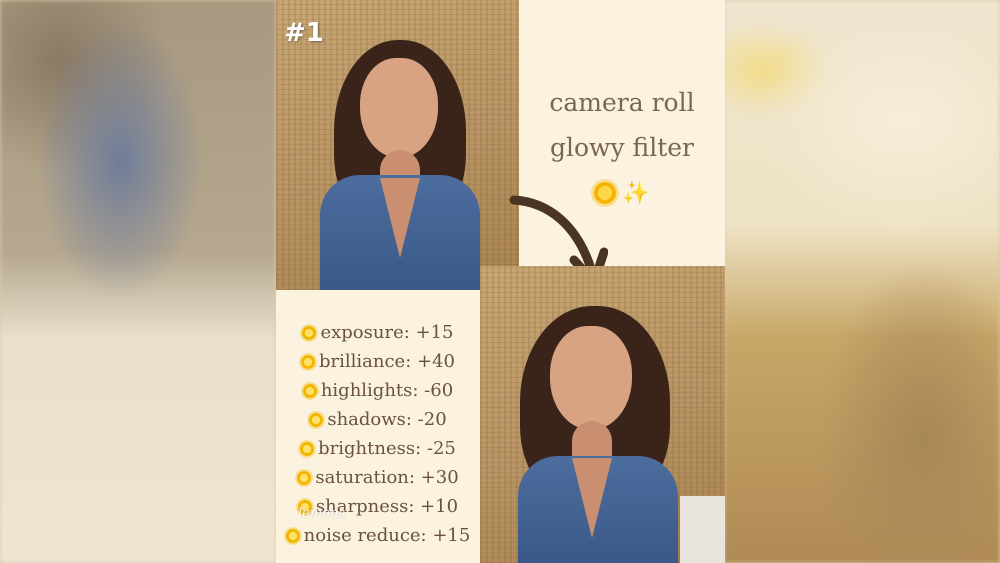 This screenshot has width=1000, height=563. Describe the element at coordinates (387, 419) in the screenshot. I see `setting-label: shadows: -20` at that location.